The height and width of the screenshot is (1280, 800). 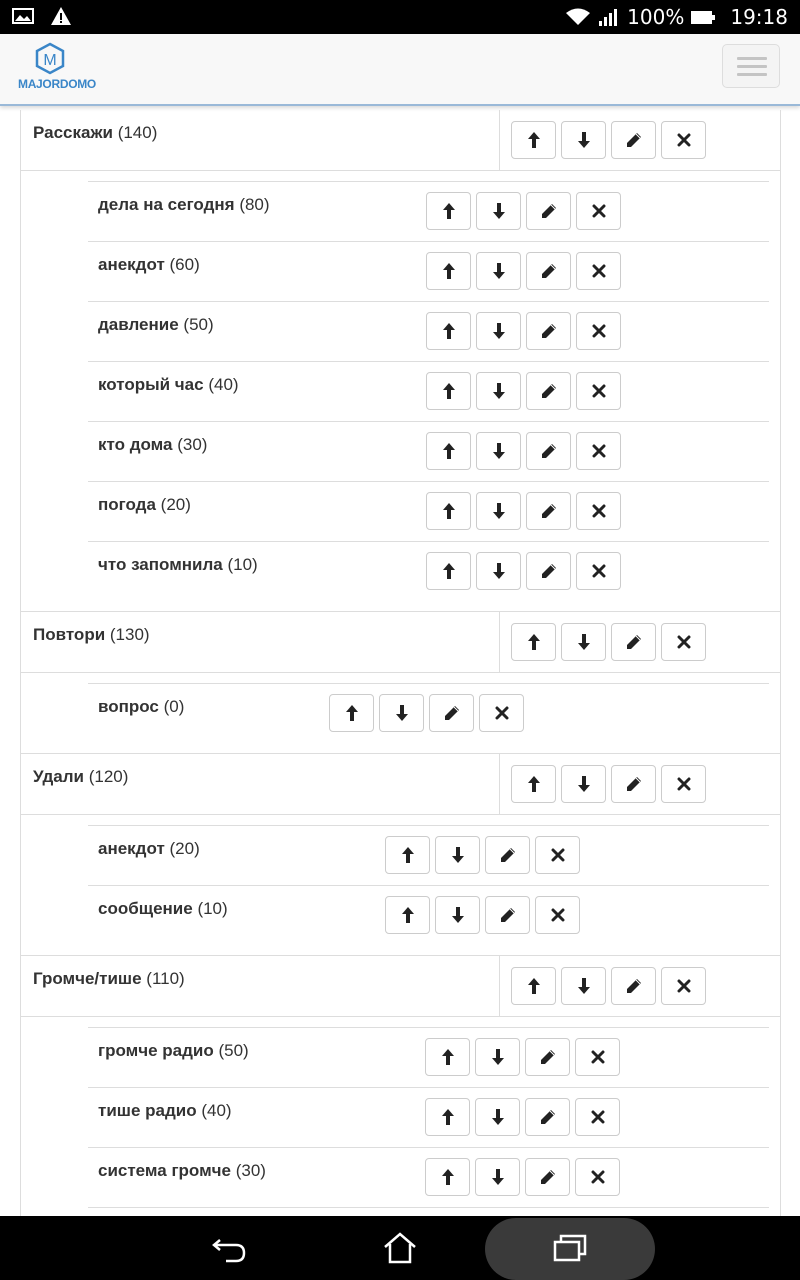 I want to click on item-label: вопрос (0), so click(x=141, y=707).